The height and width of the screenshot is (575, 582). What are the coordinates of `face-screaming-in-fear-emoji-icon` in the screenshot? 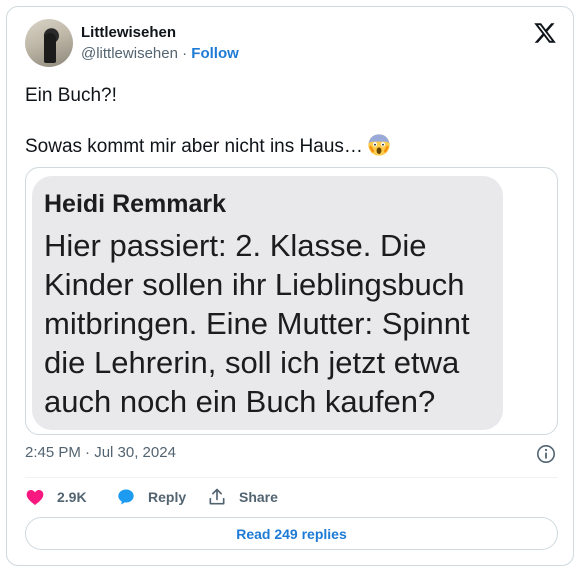 It's located at (379, 145).